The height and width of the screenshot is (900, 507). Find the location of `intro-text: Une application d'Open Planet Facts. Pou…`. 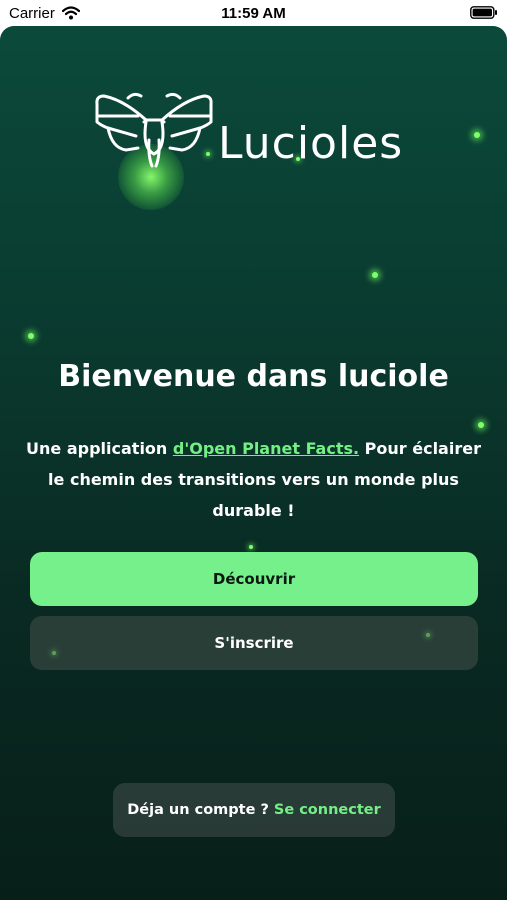

intro-text: Une application d'Open Planet Facts. Pou… is located at coordinates (253, 479).